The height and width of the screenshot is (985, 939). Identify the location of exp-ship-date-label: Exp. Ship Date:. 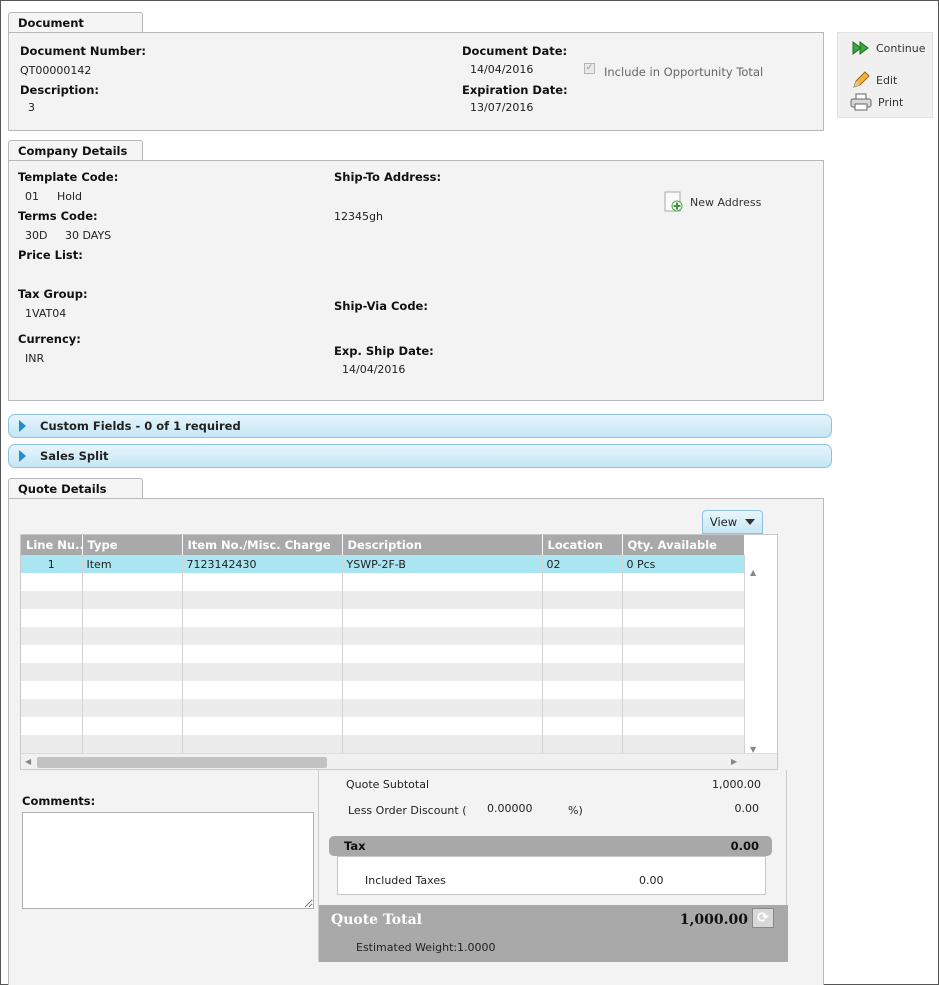
(384, 351).